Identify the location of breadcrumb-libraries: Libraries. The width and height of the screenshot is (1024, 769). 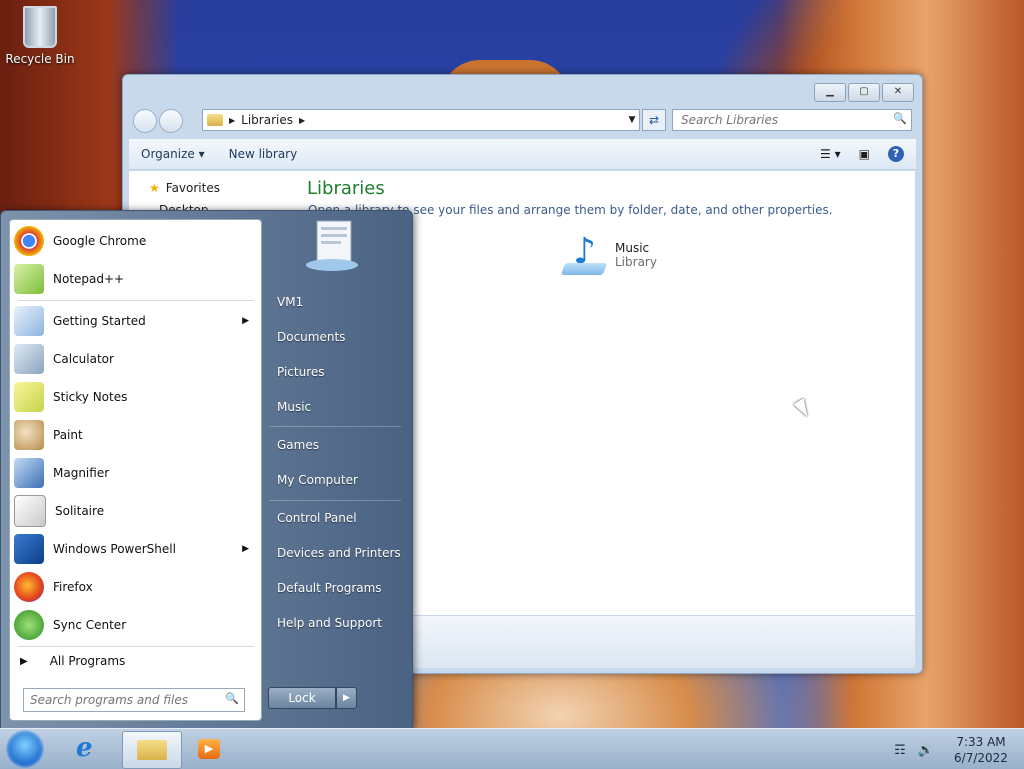
(267, 120).